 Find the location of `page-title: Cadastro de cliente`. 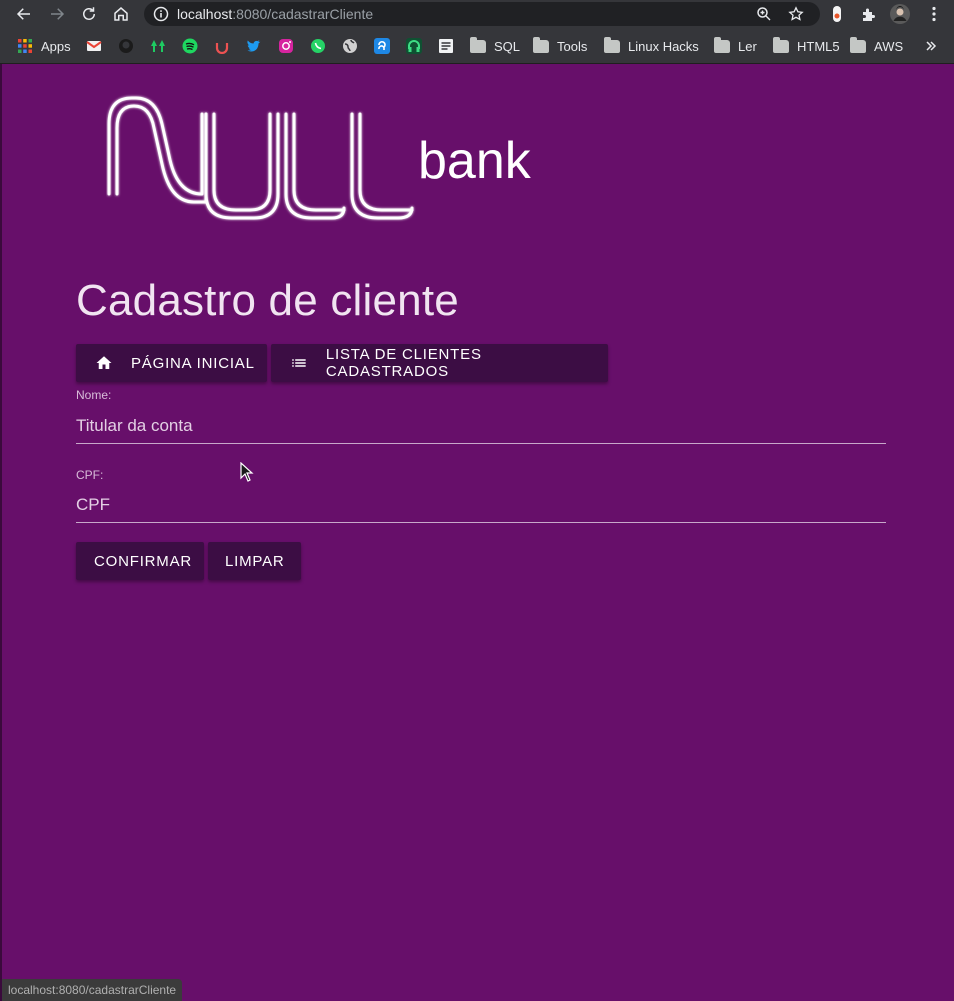

page-title: Cadastro de cliente is located at coordinates (267, 300).